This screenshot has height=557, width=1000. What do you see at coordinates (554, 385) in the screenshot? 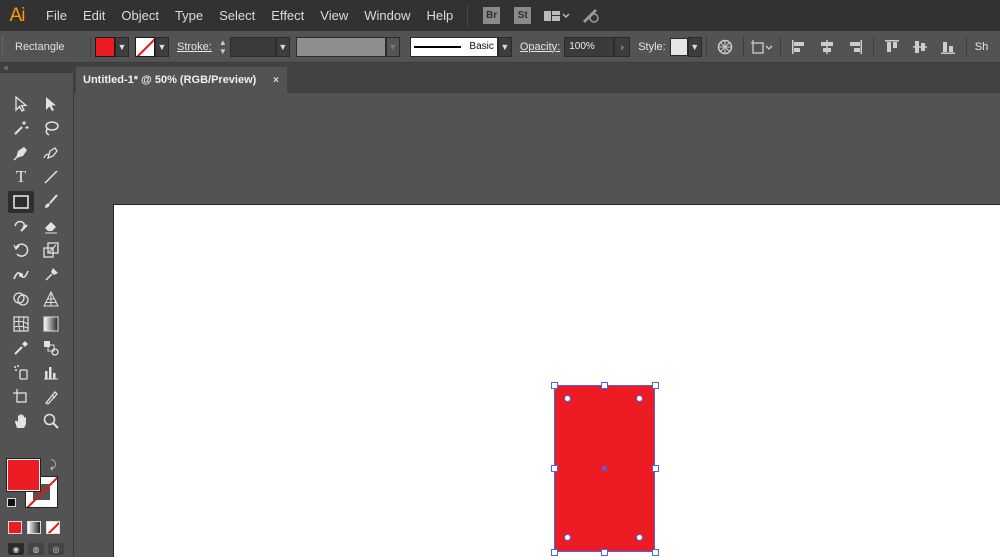
I see `handle-top-left` at bounding box center [554, 385].